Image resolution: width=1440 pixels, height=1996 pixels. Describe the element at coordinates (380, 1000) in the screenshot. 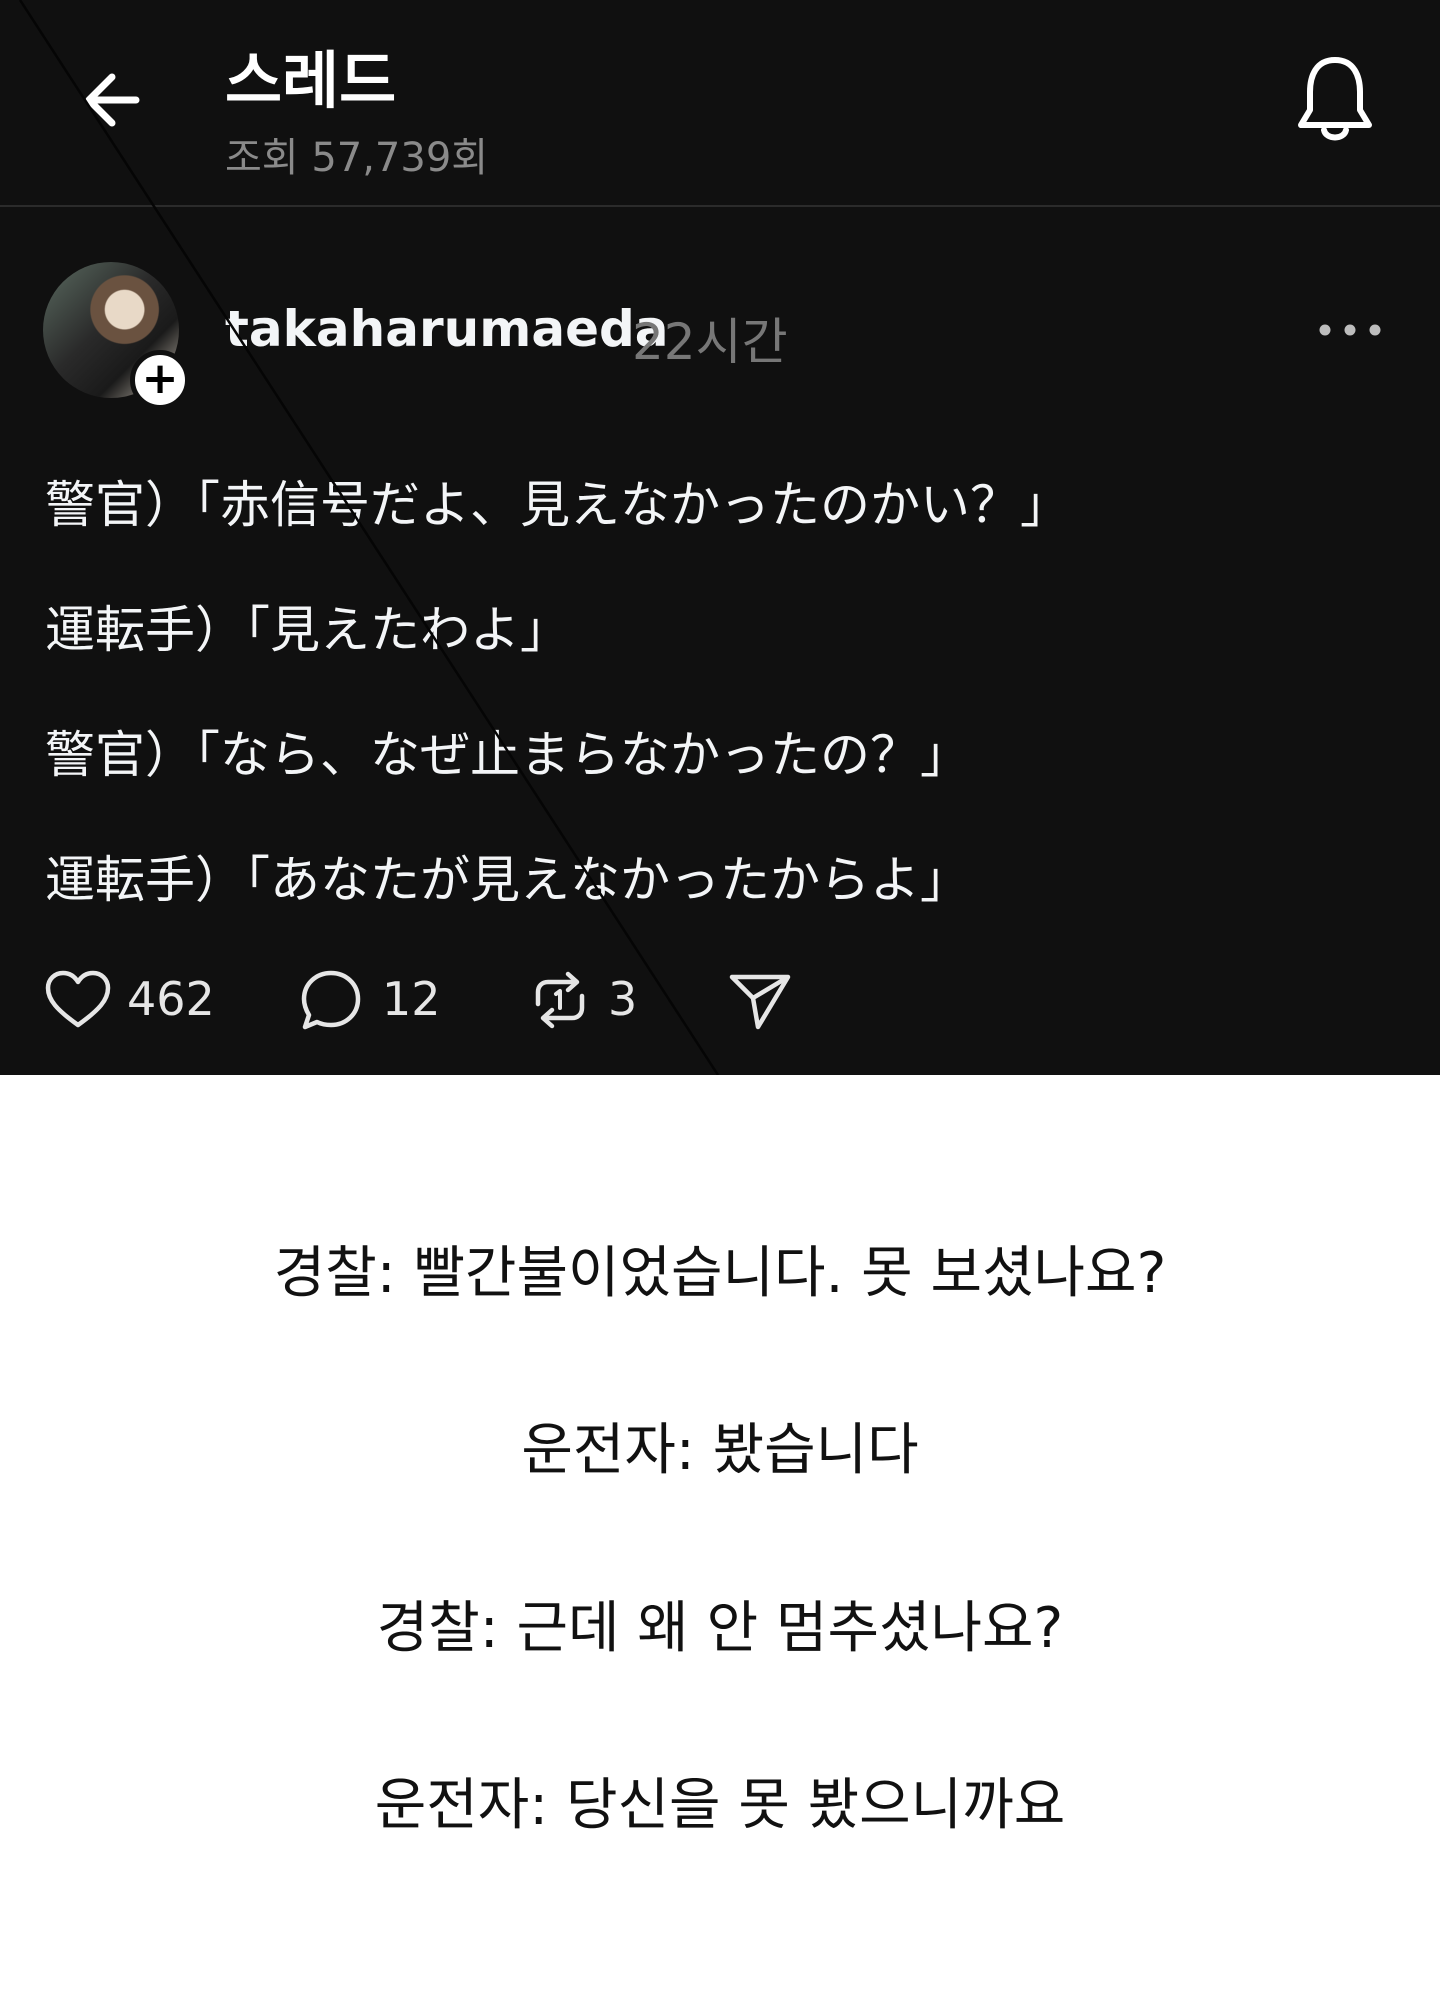

I see `reply-button: 12` at that location.